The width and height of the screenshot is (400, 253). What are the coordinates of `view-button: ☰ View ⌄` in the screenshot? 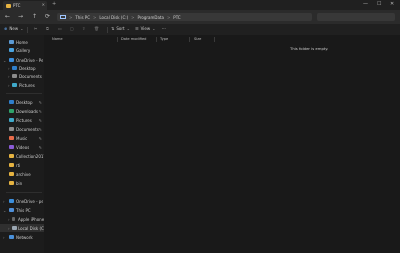 It's located at (145, 28).